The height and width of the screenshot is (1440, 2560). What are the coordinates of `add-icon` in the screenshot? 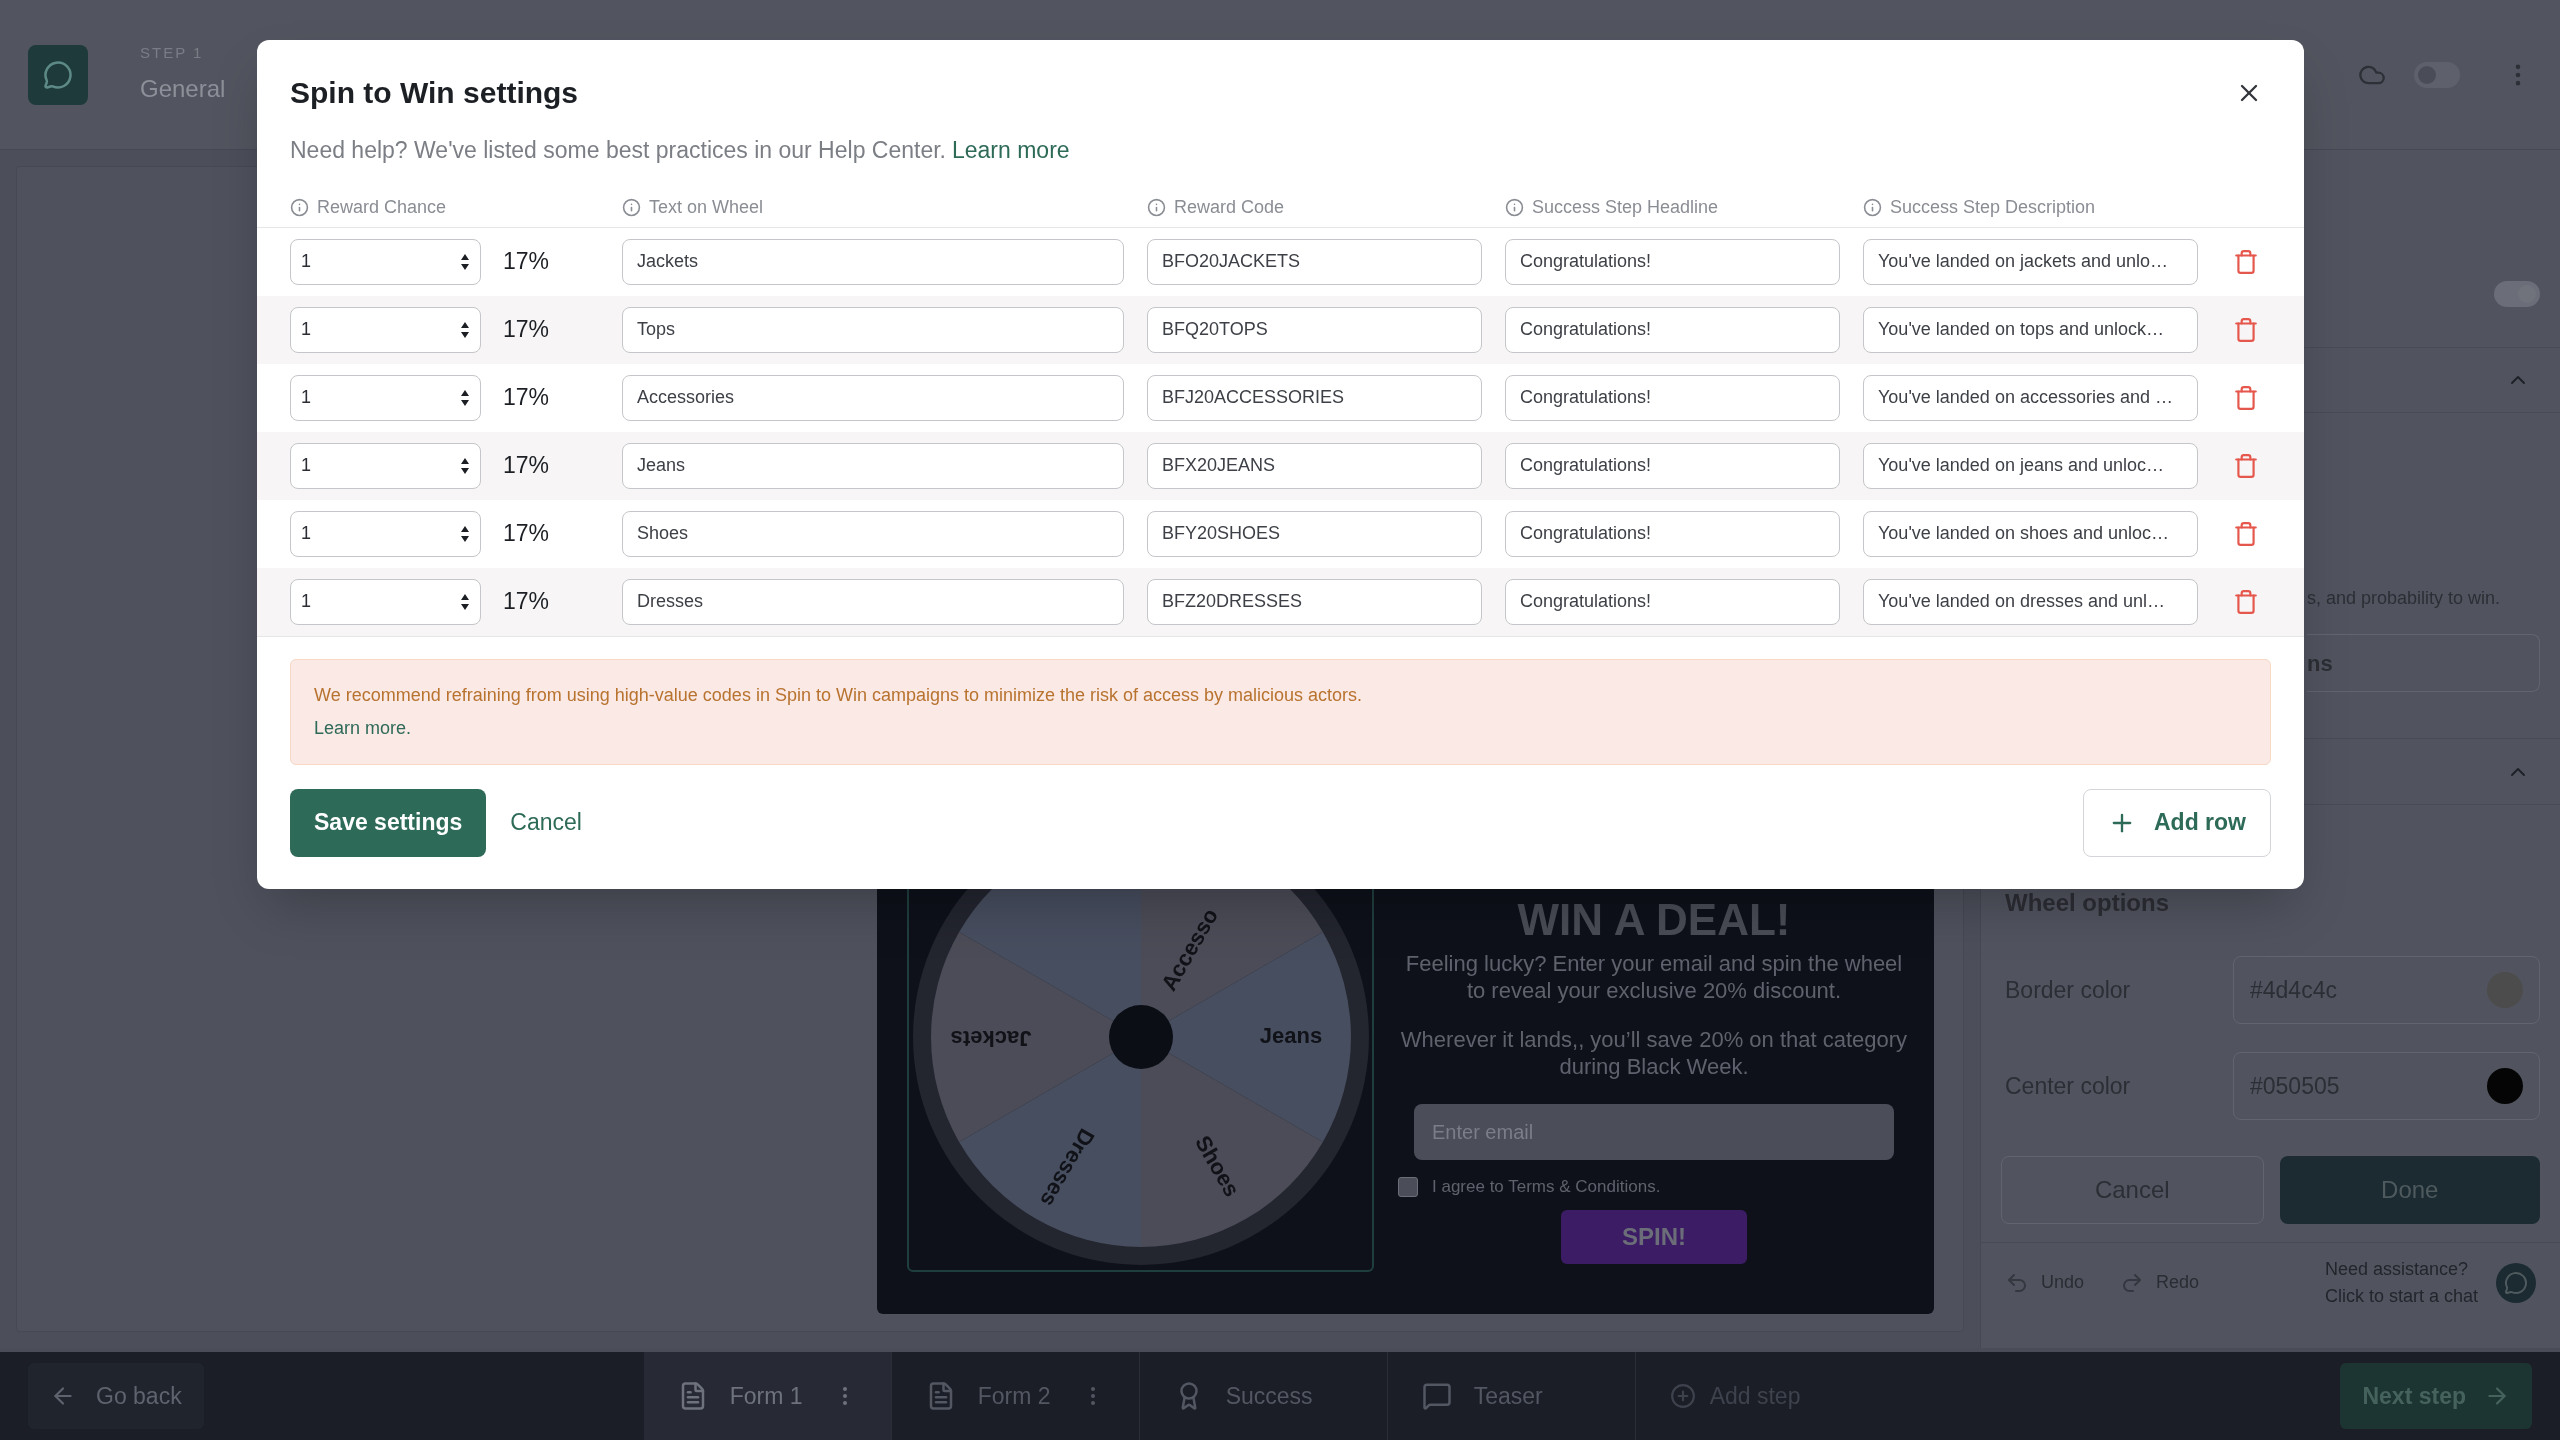 It's located at (1682, 1396).